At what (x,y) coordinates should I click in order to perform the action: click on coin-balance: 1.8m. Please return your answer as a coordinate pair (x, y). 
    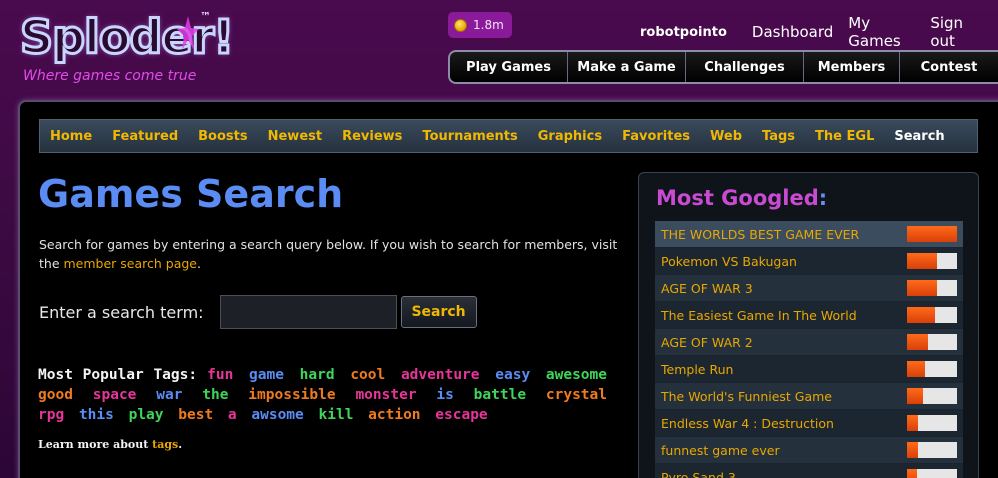
    Looking at the image, I should click on (480, 25).